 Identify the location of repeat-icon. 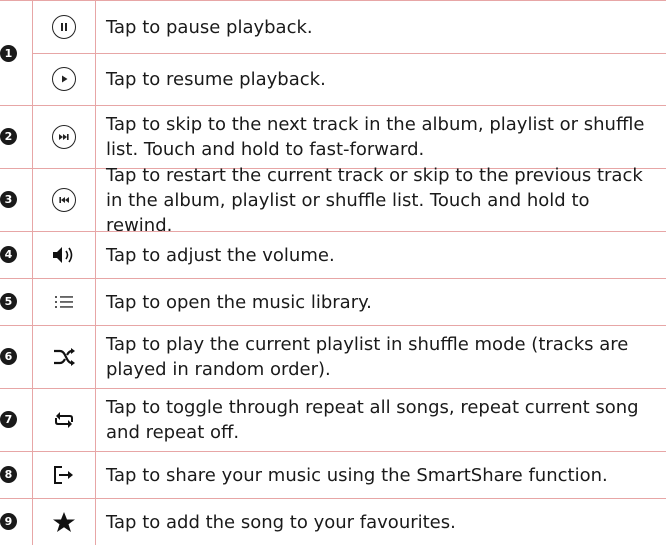
(64, 420).